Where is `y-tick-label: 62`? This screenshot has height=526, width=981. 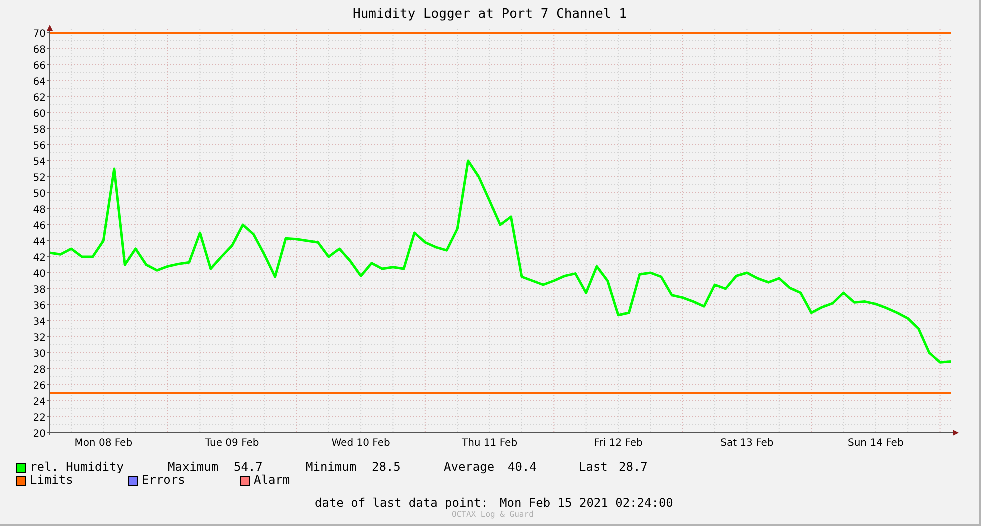 y-tick-label: 62 is located at coordinates (39, 98).